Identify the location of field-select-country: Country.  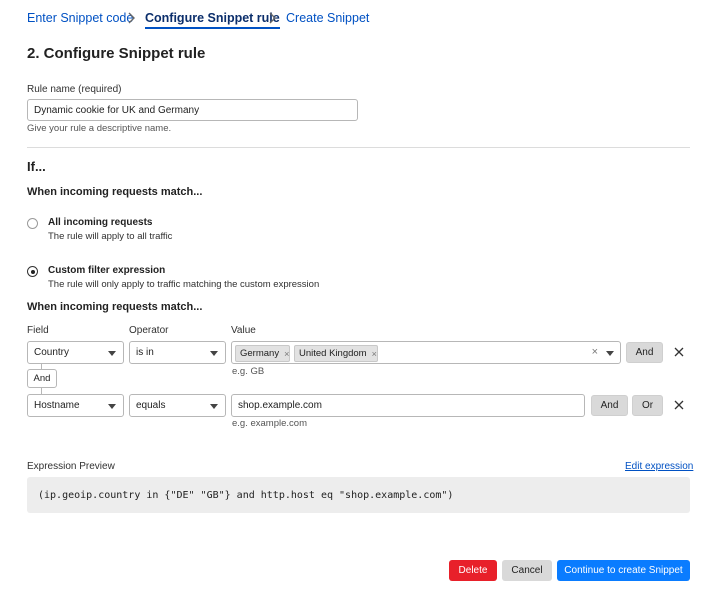
(75, 352).